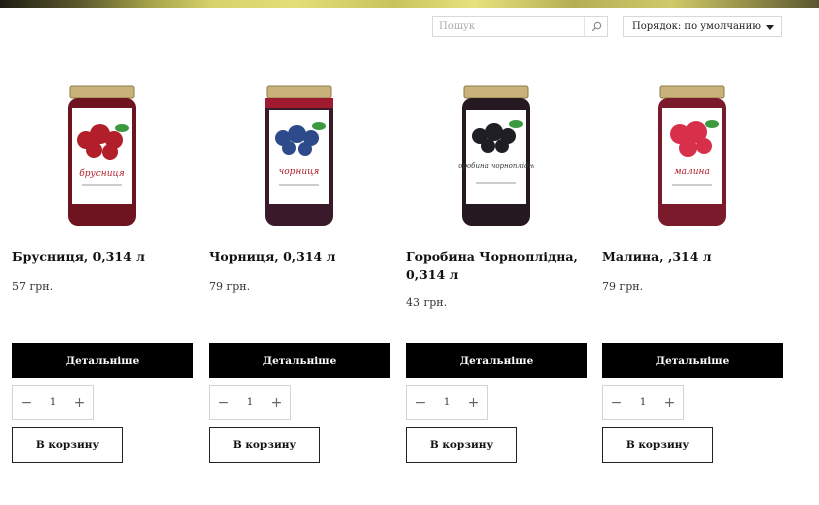  I want to click on sort-select: Порядок: по умолчанию, so click(702, 26).